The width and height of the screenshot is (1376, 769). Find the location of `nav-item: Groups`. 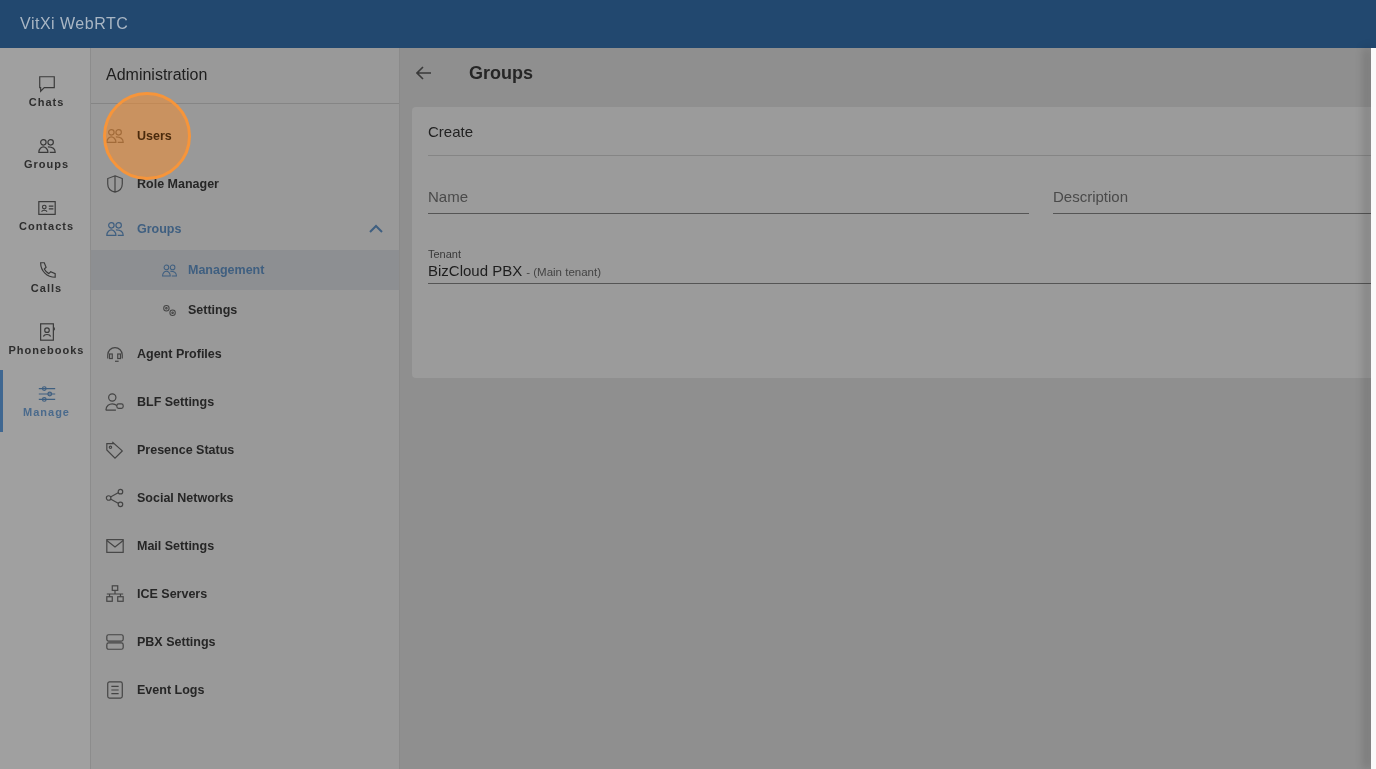

nav-item: Groups is located at coordinates (45, 153).